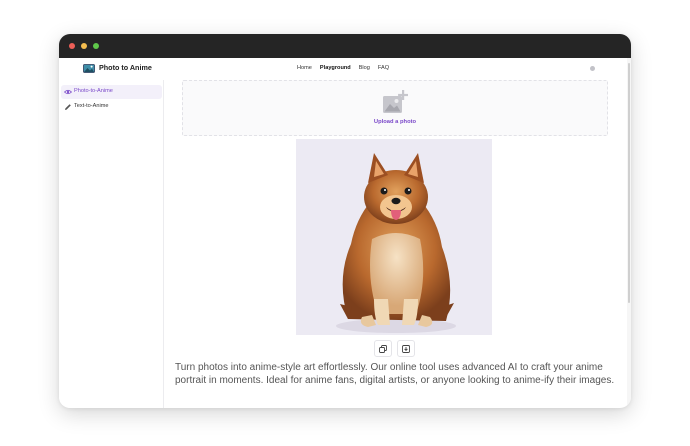 The width and height of the screenshot is (690, 446). Describe the element at coordinates (84, 46) in the screenshot. I see `minimize-window-button` at that location.